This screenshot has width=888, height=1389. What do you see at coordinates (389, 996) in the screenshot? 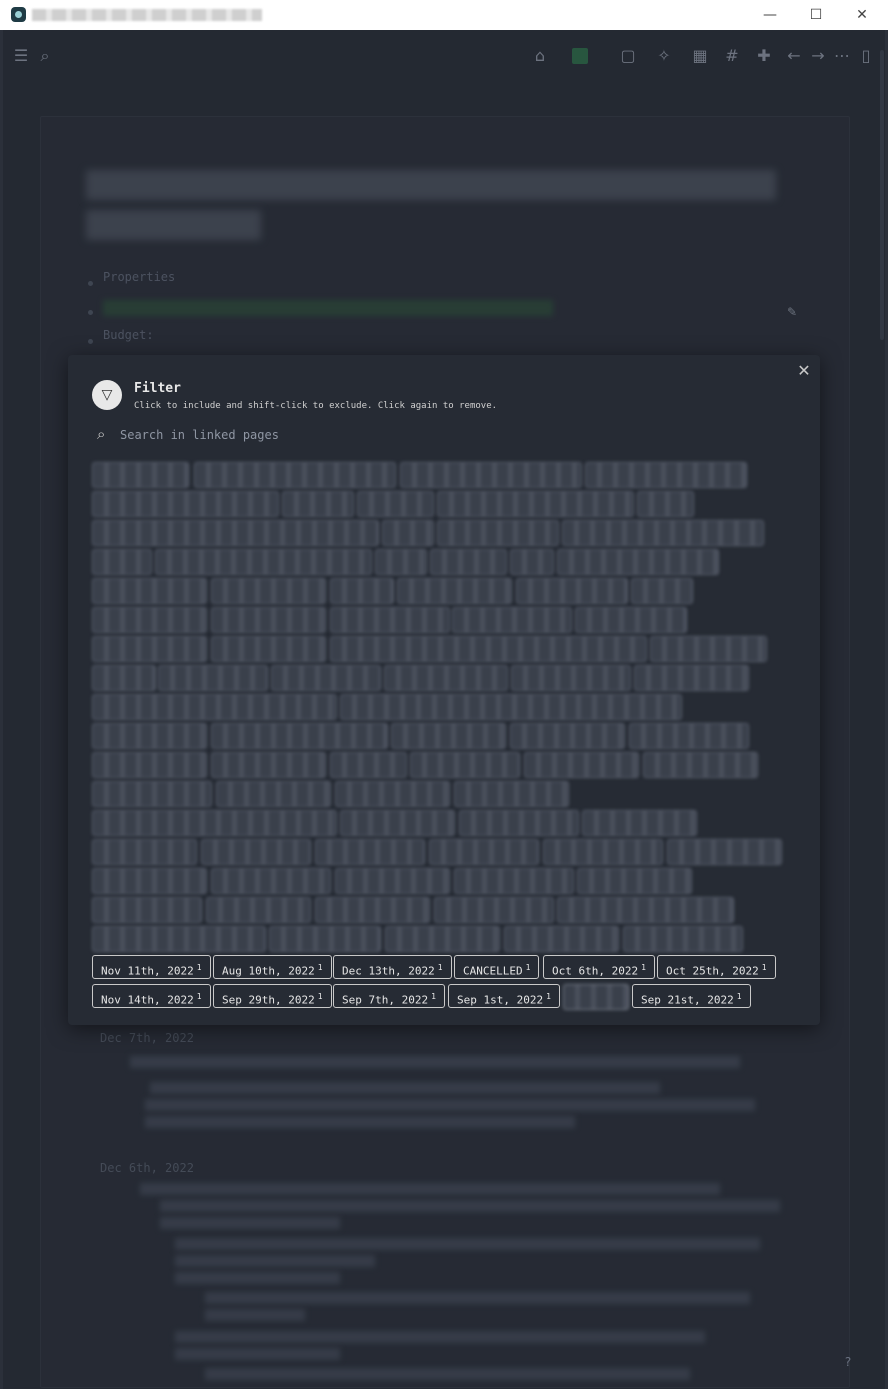
I see `filter-chip: Sep 7th, 2022 1` at bounding box center [389, 996].